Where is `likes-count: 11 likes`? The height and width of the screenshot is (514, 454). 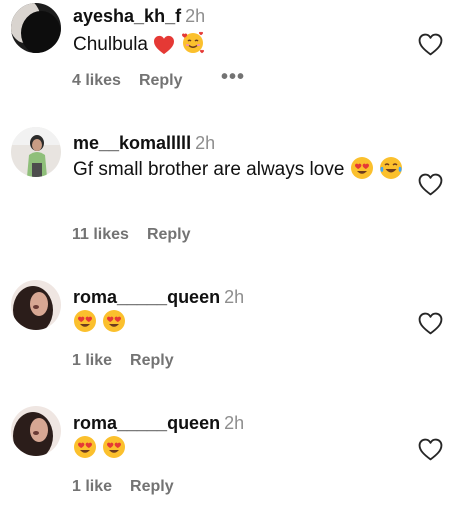 likes-count: 11 likes is located at coordinates (100, 234).